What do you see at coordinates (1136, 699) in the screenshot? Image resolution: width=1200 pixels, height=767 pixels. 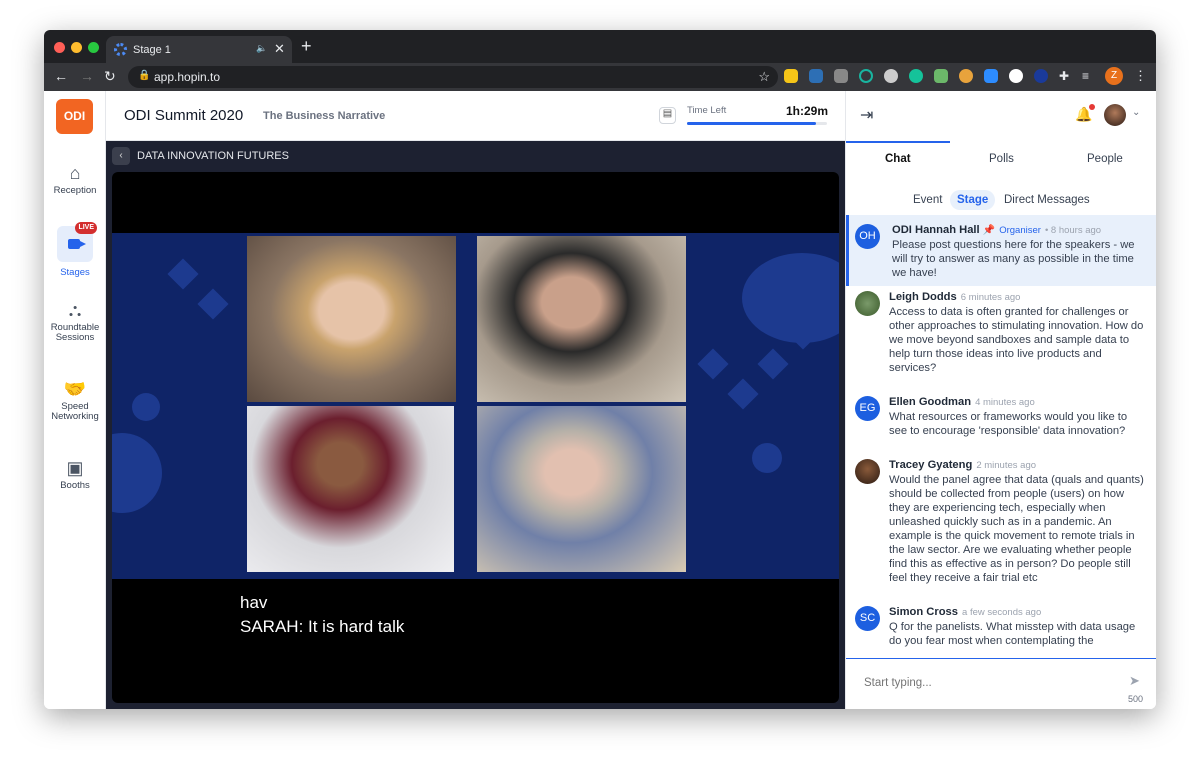 I see `char-count: 500` at bounding box center [1136, 699].